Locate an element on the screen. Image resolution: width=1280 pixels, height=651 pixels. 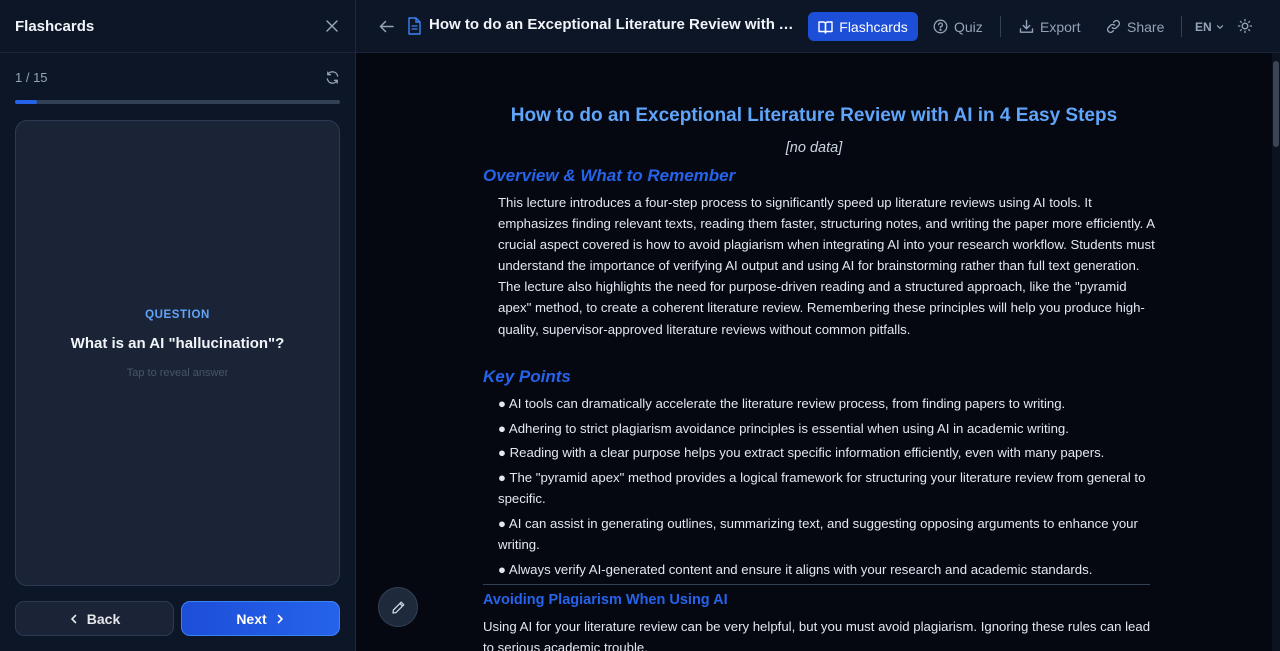
share-button: Share is located at coordinates (1135, 26).